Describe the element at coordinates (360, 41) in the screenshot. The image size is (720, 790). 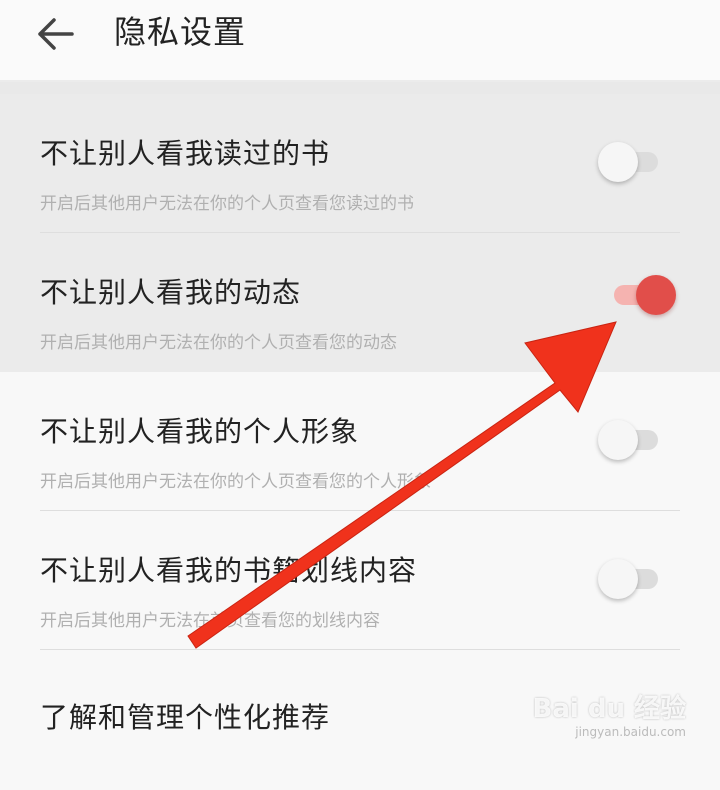
I see `app-header: 隐私设置` at that location.